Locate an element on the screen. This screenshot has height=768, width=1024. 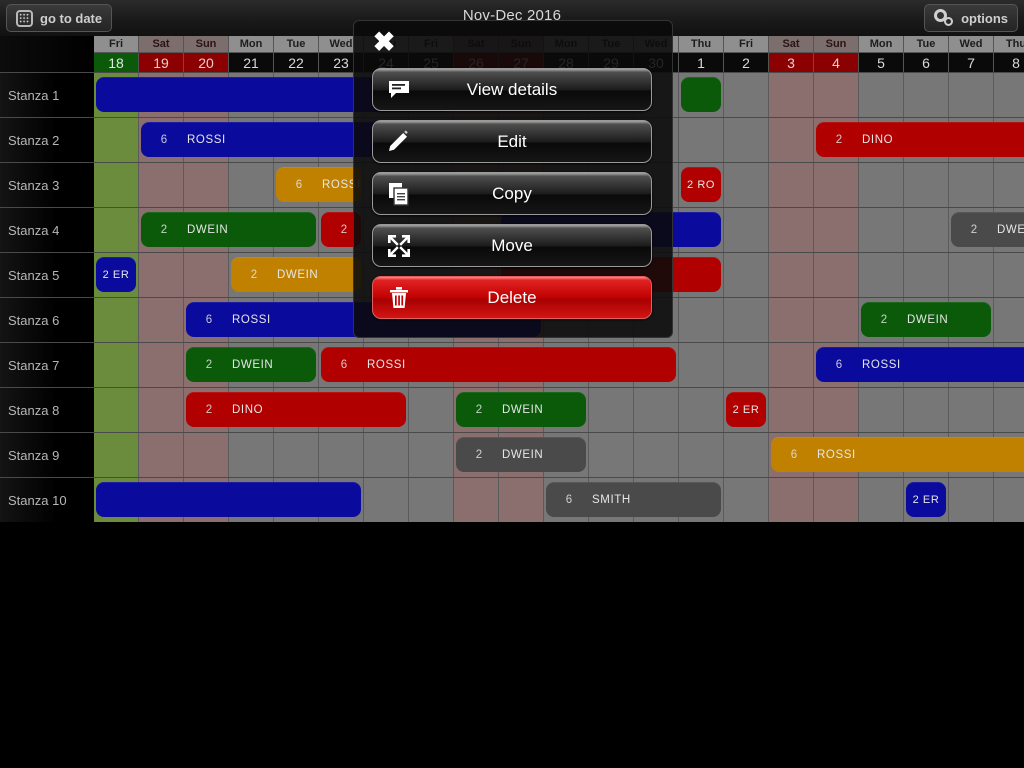
day-number-label: 7 is located at coordinates (971, 62).